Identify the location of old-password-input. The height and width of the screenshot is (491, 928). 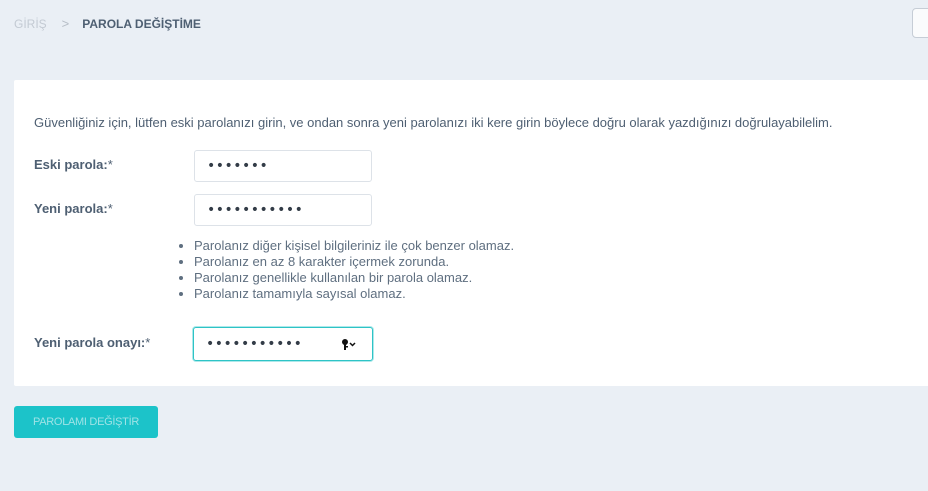
(283, 166).